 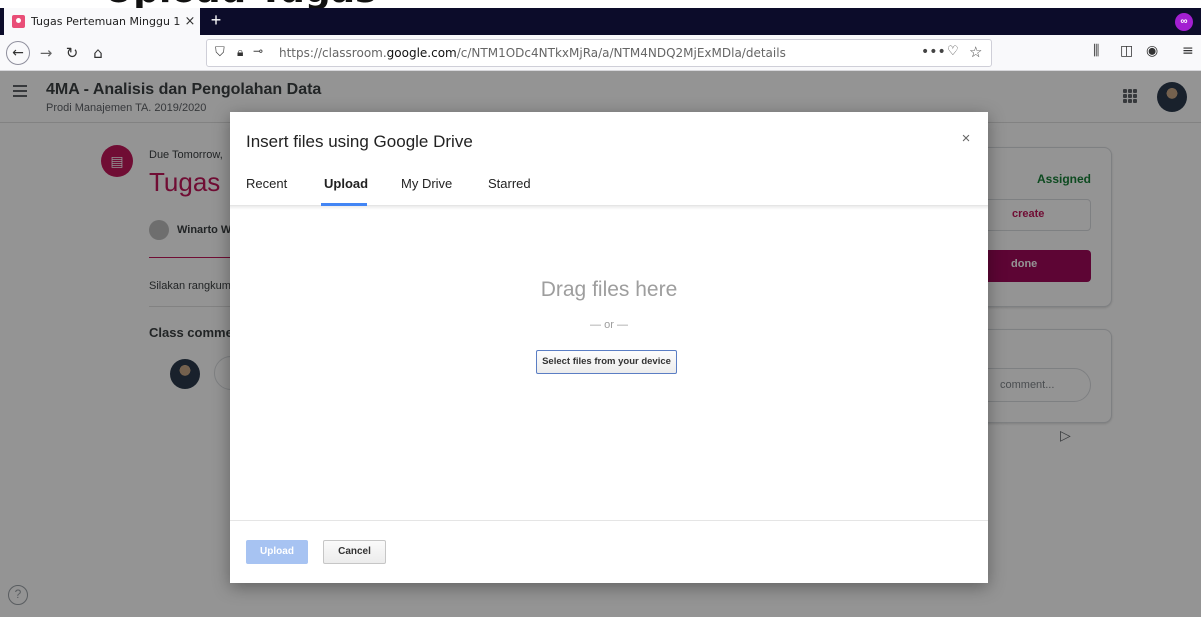 I want to click on select-files-button: Select files from your device, so click(x=606, y=362).